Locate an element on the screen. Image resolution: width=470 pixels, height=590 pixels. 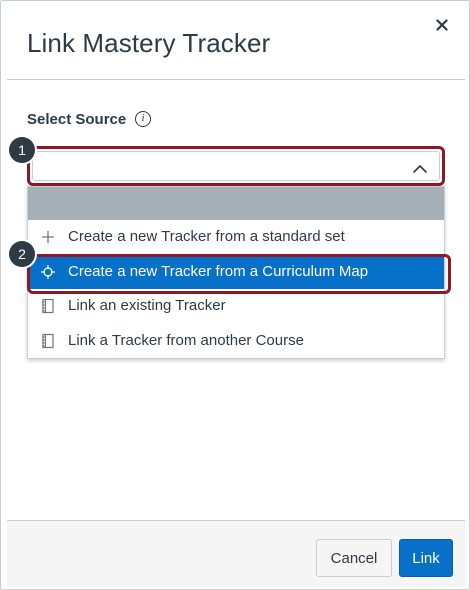
dialog-footer: Cancel Link is located at coordinates (236, 553).